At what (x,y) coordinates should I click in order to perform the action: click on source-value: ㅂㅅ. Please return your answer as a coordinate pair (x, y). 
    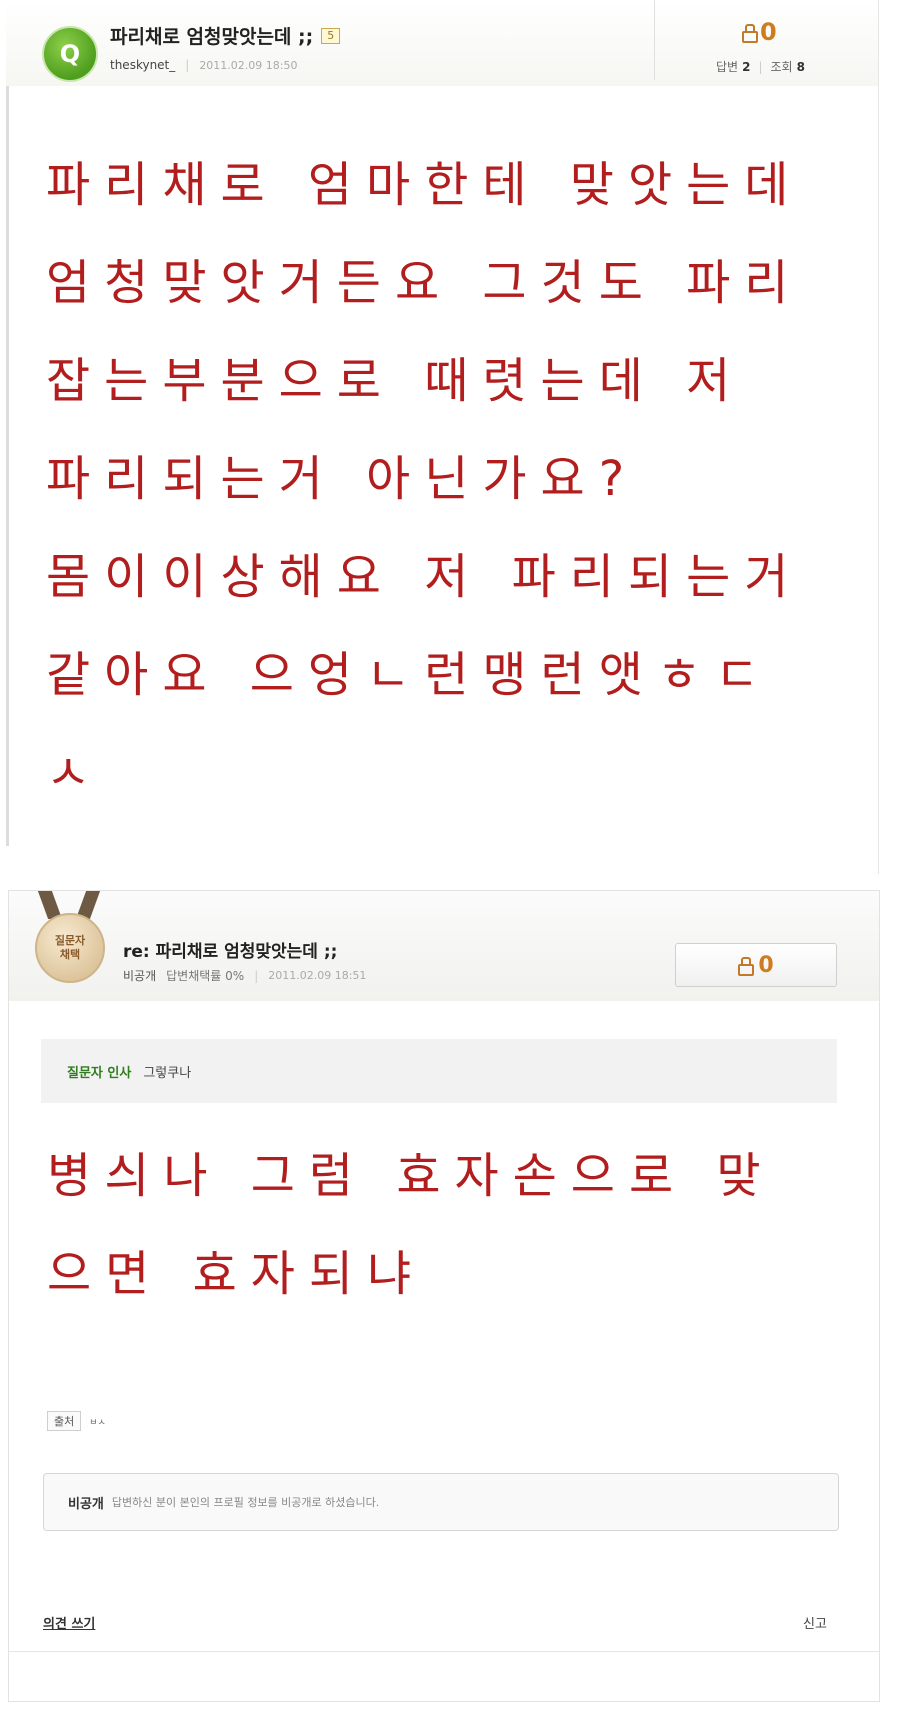
    Looking at the image, I should click on (97, 1422).